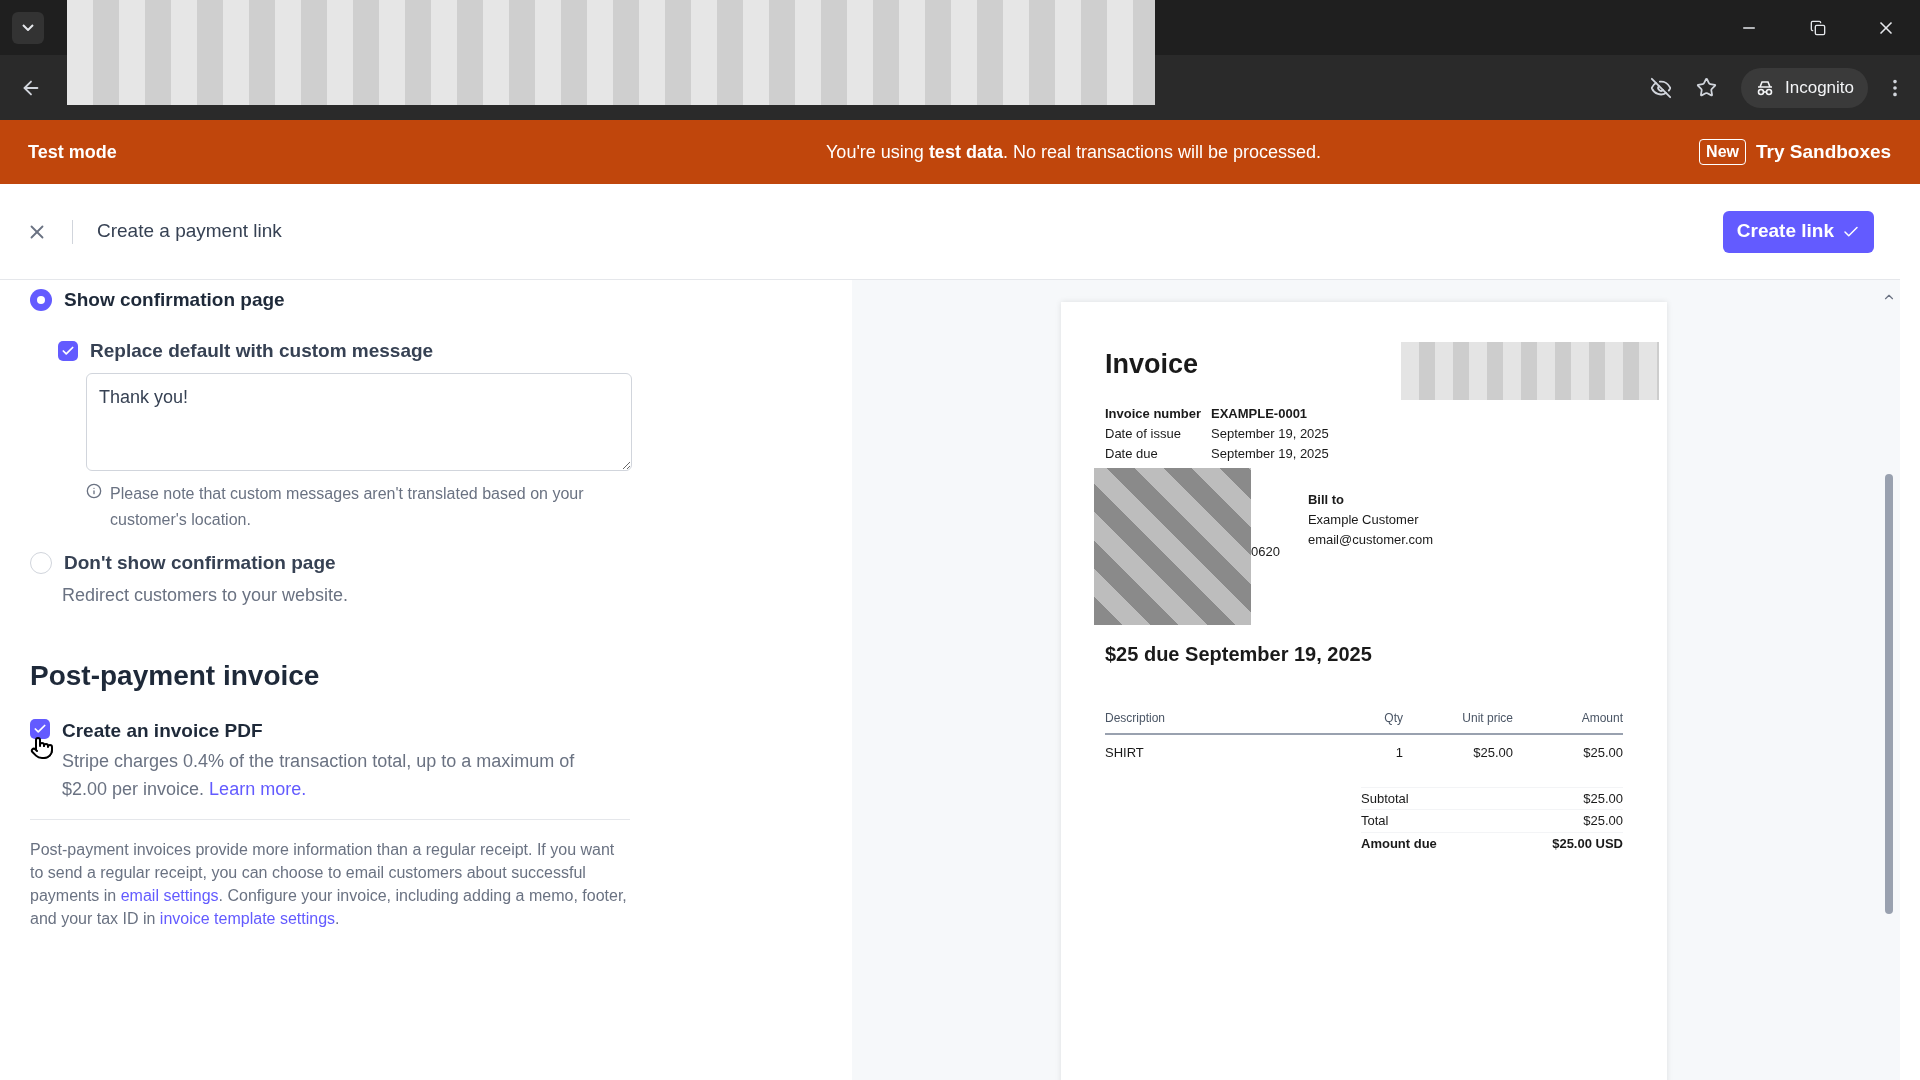  What do you see at coordinates (1132, 454) in the screenshot?
I see `meta-label: Date due` at bounding box center [1132, 454].